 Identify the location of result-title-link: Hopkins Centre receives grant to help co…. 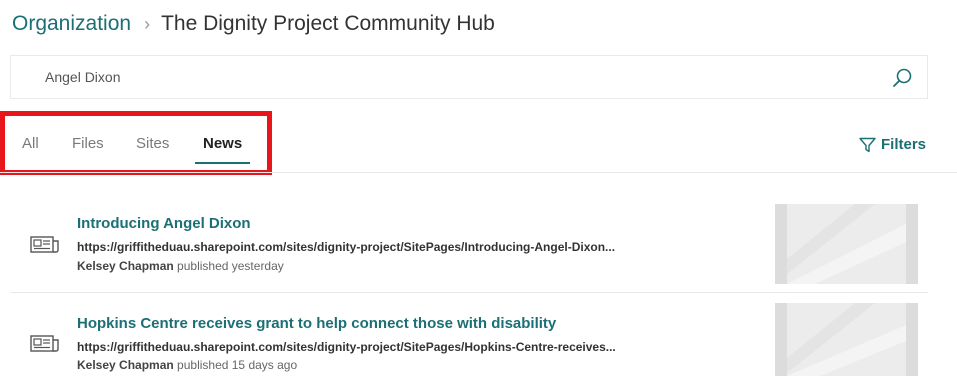
(316, 323).